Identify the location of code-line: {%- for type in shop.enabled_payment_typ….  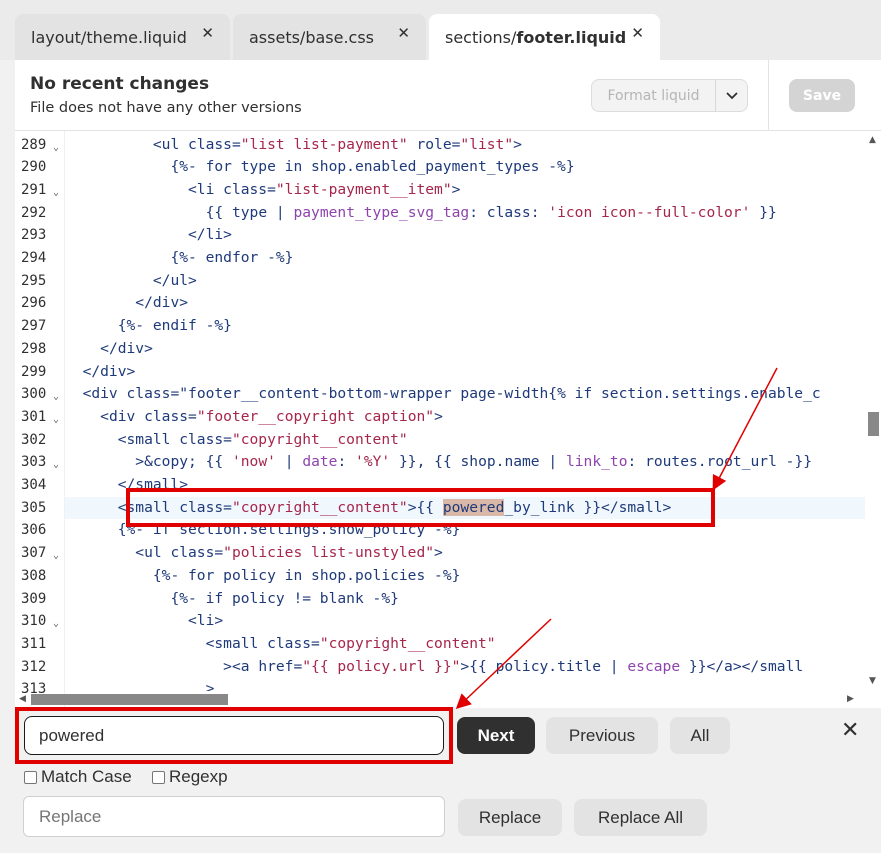
(319, 167).